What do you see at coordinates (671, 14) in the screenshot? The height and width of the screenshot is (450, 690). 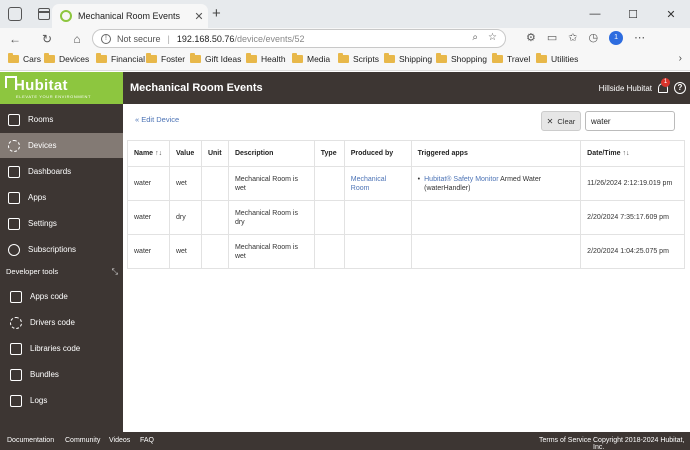 I see `close-window-icon: ✕` at bounding box center [671, 14].